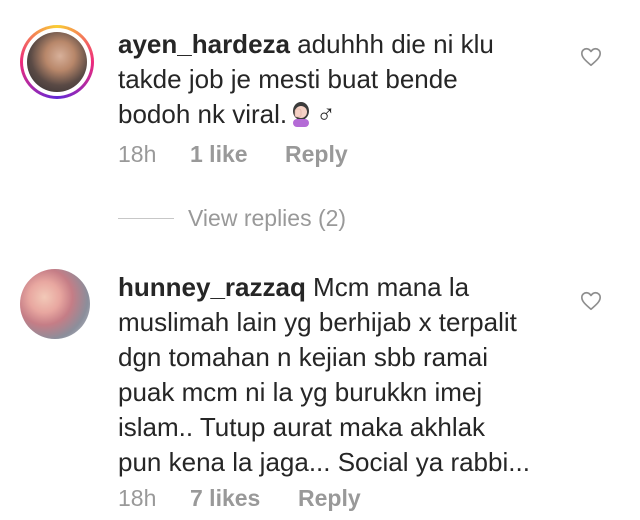 The width and height of the screenshot is (640, 520). Describe the element at coordinates (268, 154) in the screenshot. I see `comment-1-meta: 18h 1 like Reply` at that location.